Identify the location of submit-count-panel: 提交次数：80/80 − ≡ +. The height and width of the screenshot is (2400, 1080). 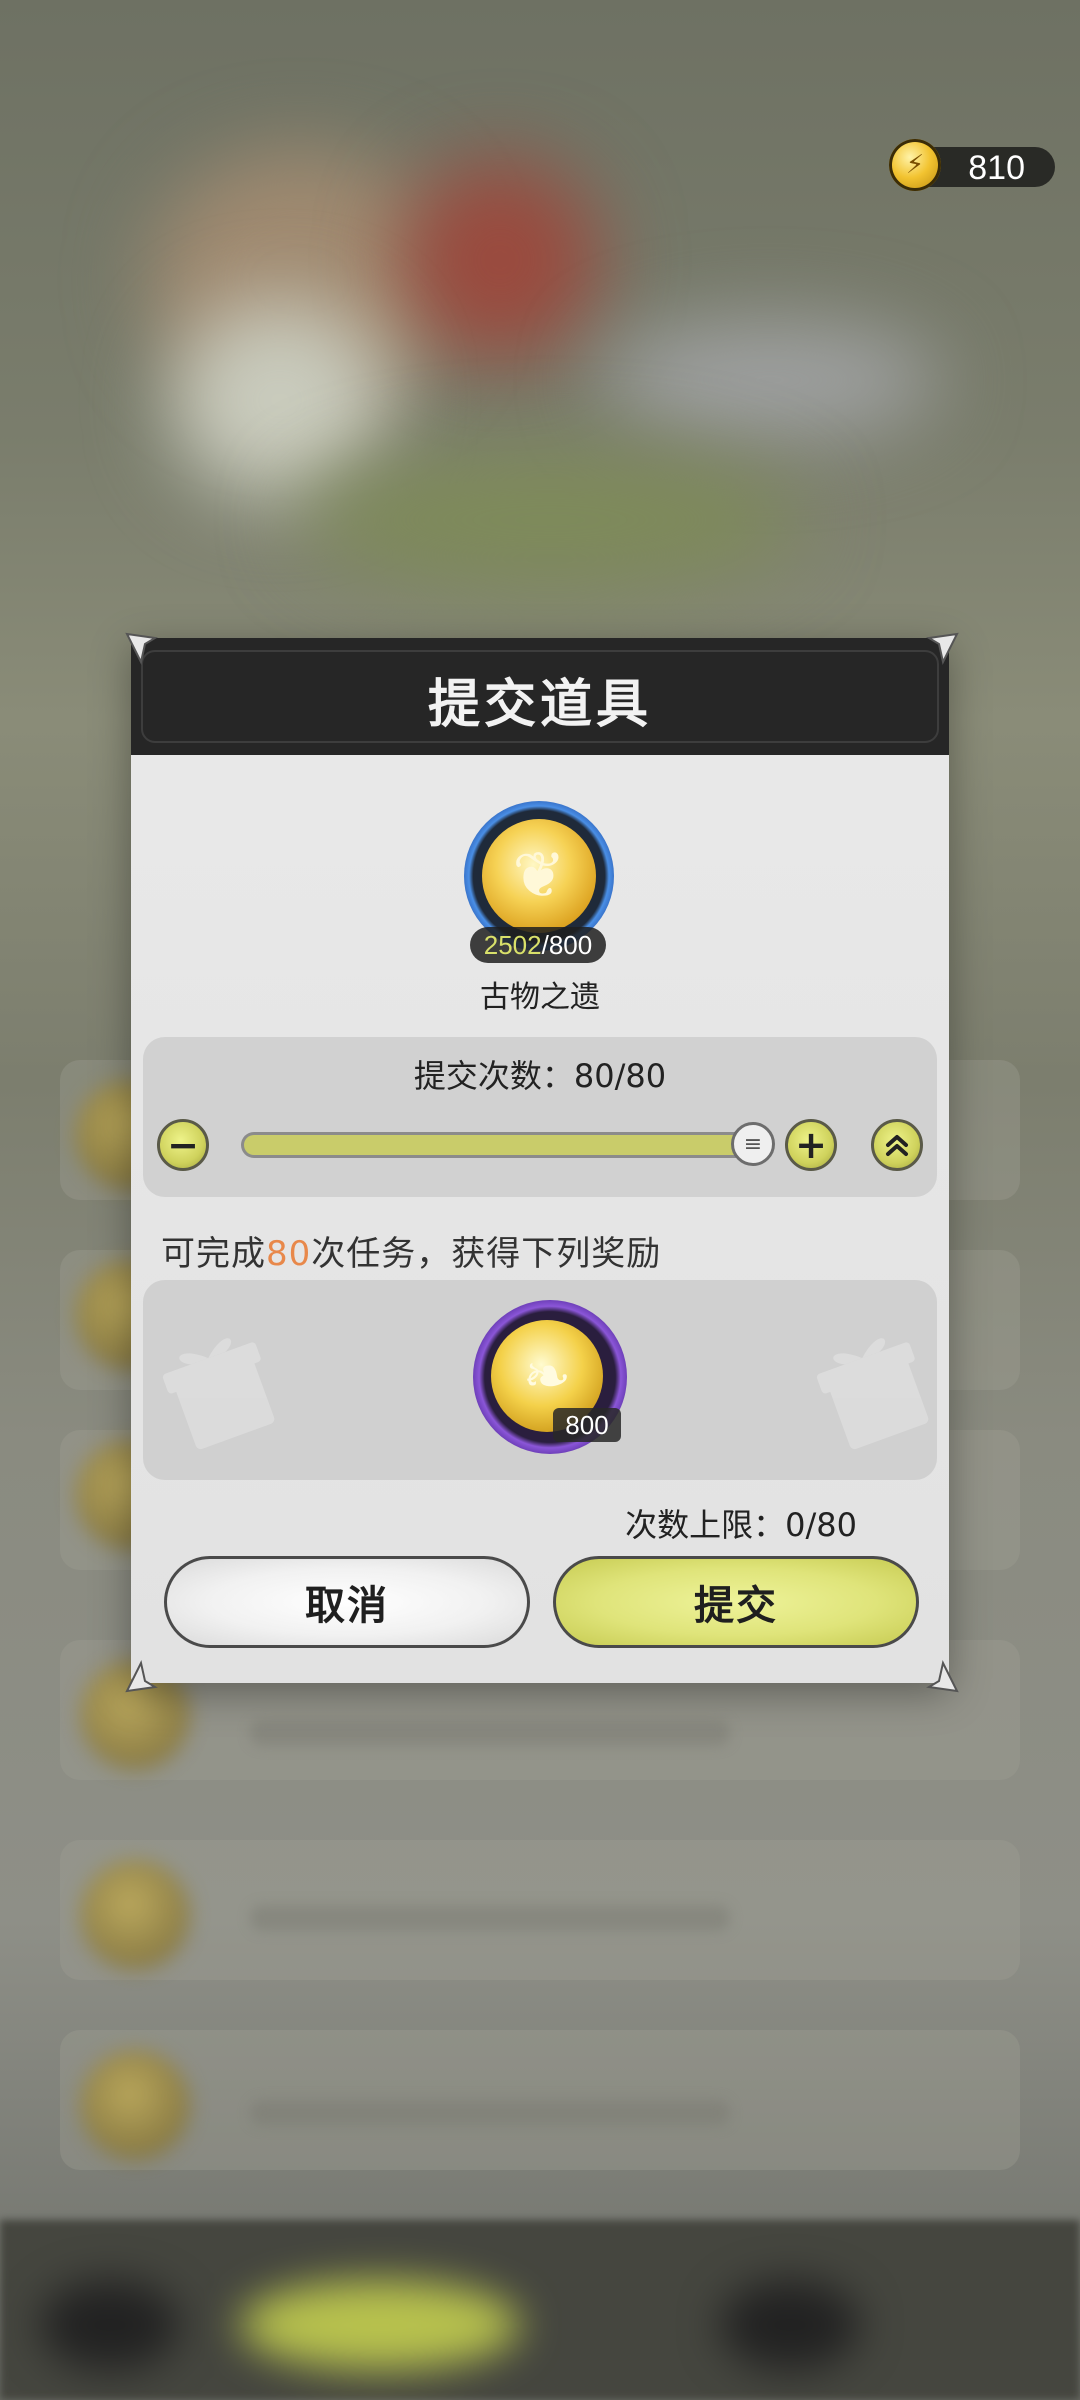
(540, 1117).